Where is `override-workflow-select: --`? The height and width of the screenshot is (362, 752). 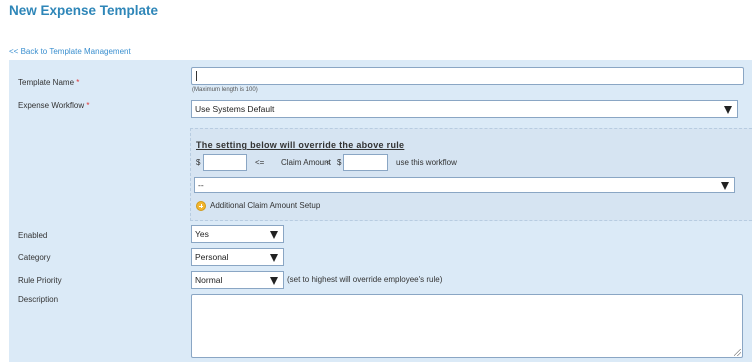
override-workflow-select: -- is located at coordinates (464, 185).